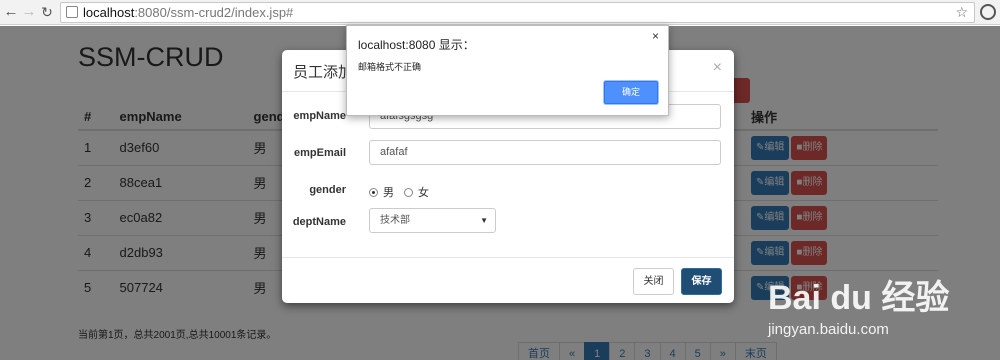 The height and width of the screenshot is (360, 1000). Describe the element at coordinates (390, 67) in the screenshot. I see `alert-message: 邮箱格式不正确` at that location.